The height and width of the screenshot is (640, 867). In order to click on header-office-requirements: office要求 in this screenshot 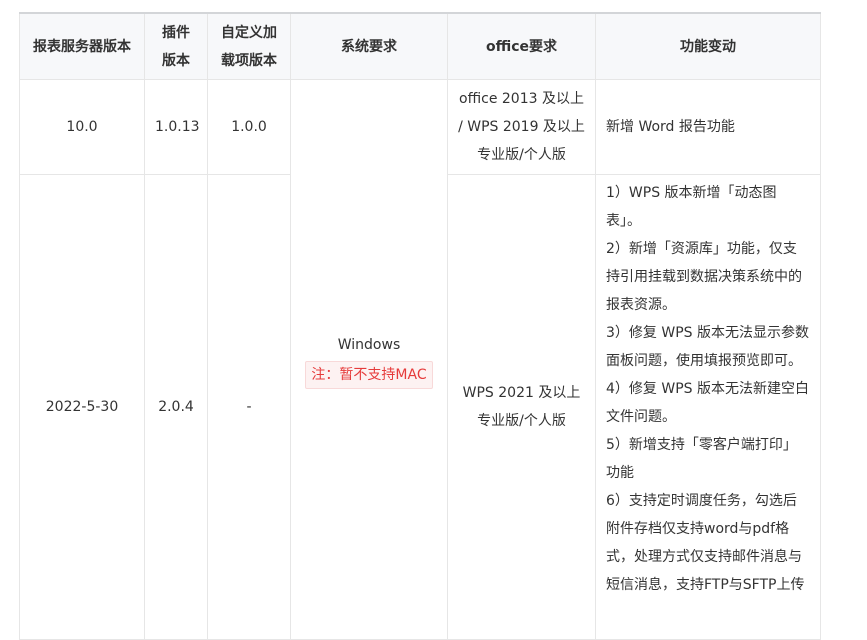, I will do `click(521, 46)`.